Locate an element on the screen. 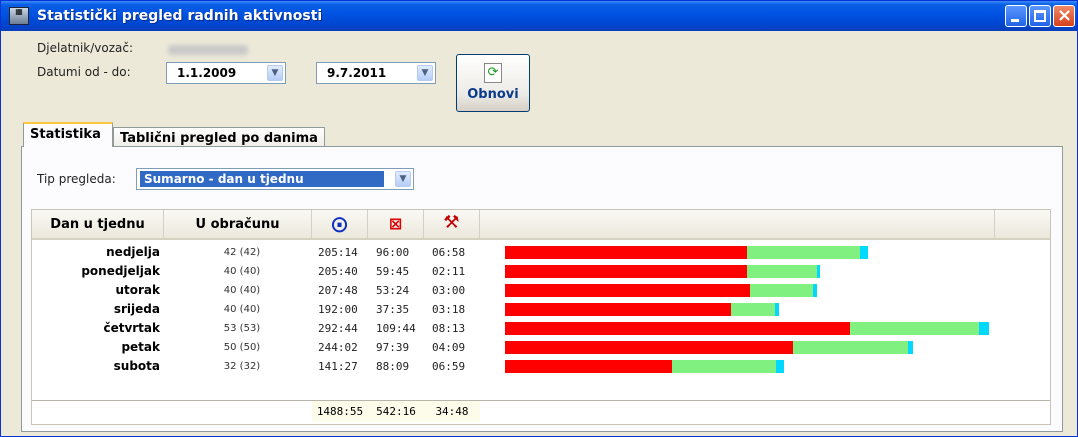  row-work: 06:59 is located at coordinates (449, 366).